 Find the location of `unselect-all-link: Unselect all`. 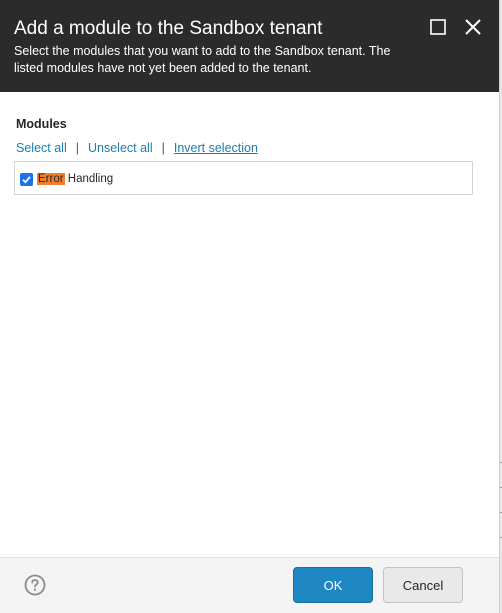

unselect-all-link: Unselect all is located at coordinates (120, 148).